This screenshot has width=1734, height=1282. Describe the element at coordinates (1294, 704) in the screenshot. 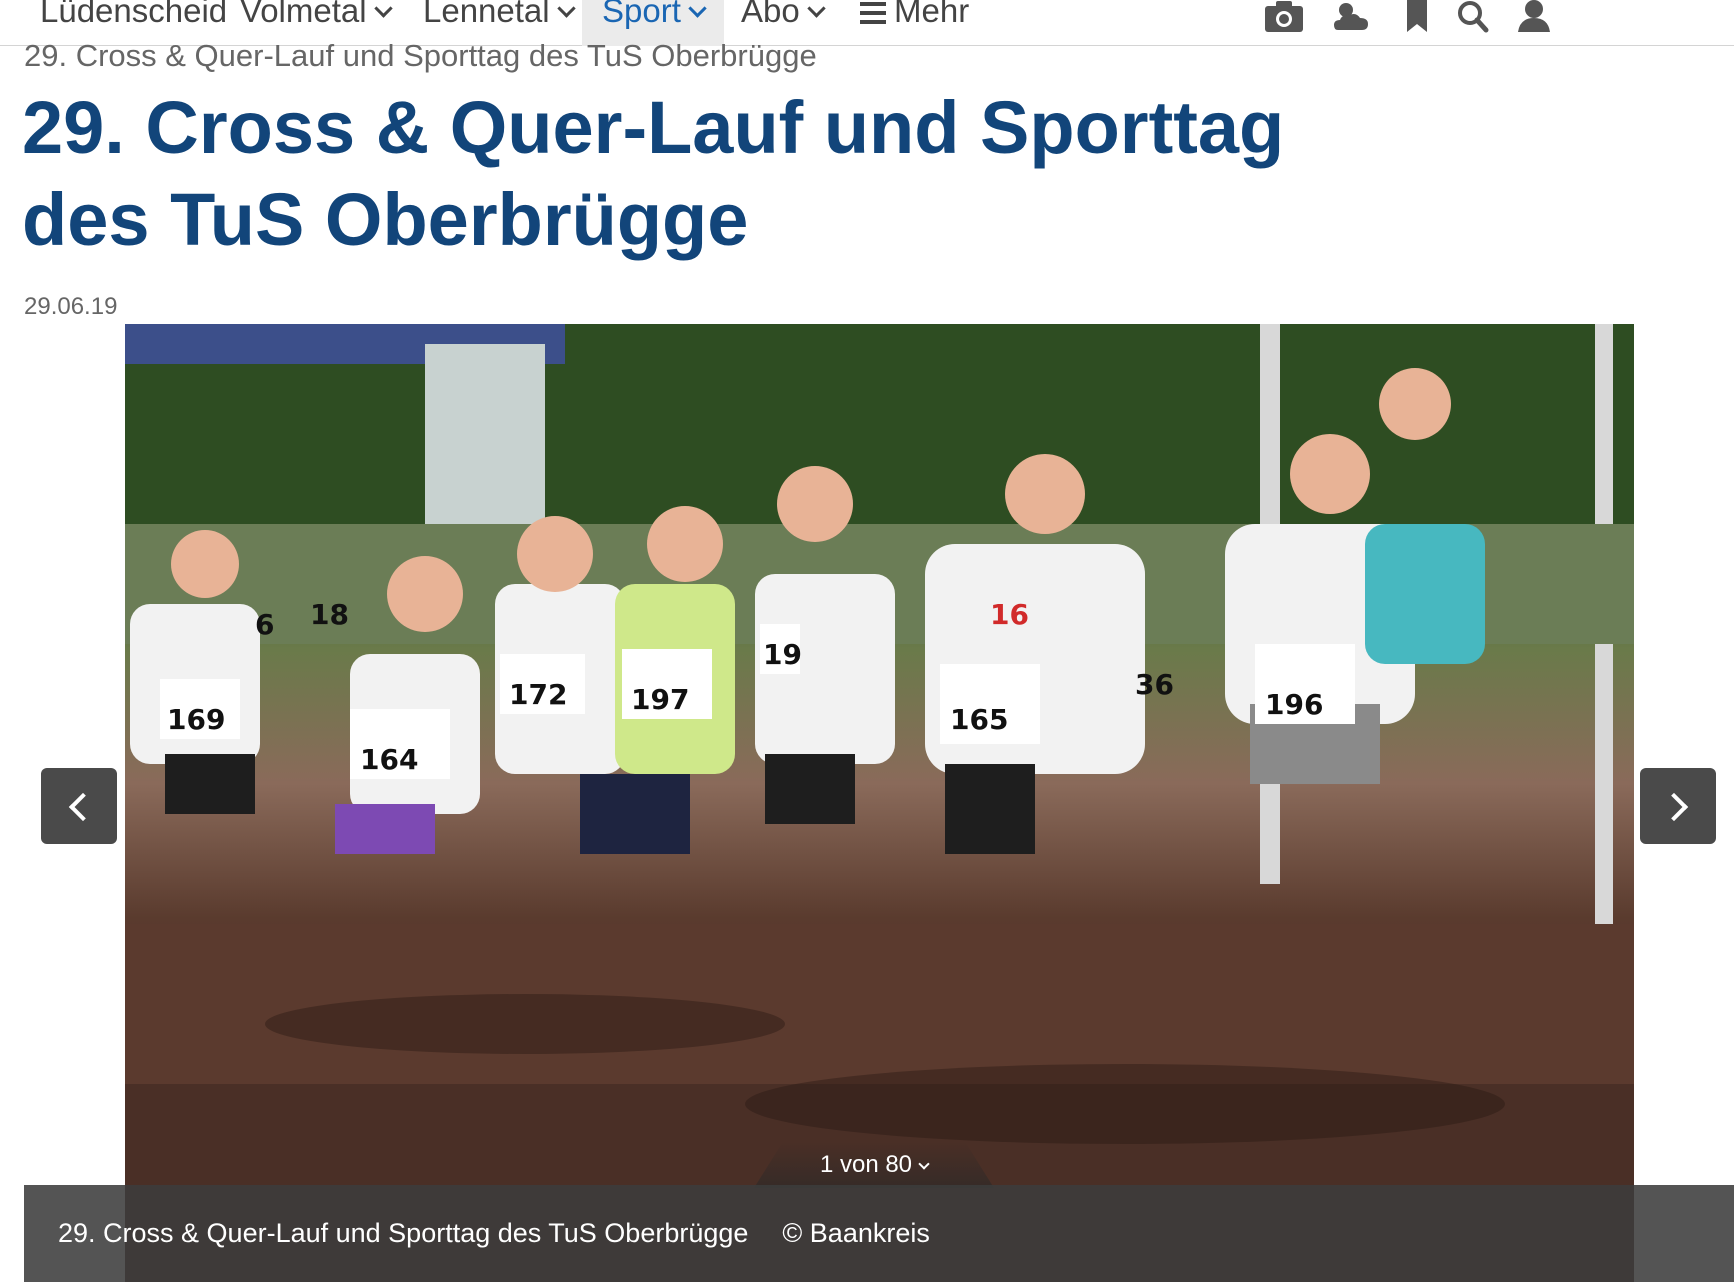

I see `bib-number: 196` at that location.